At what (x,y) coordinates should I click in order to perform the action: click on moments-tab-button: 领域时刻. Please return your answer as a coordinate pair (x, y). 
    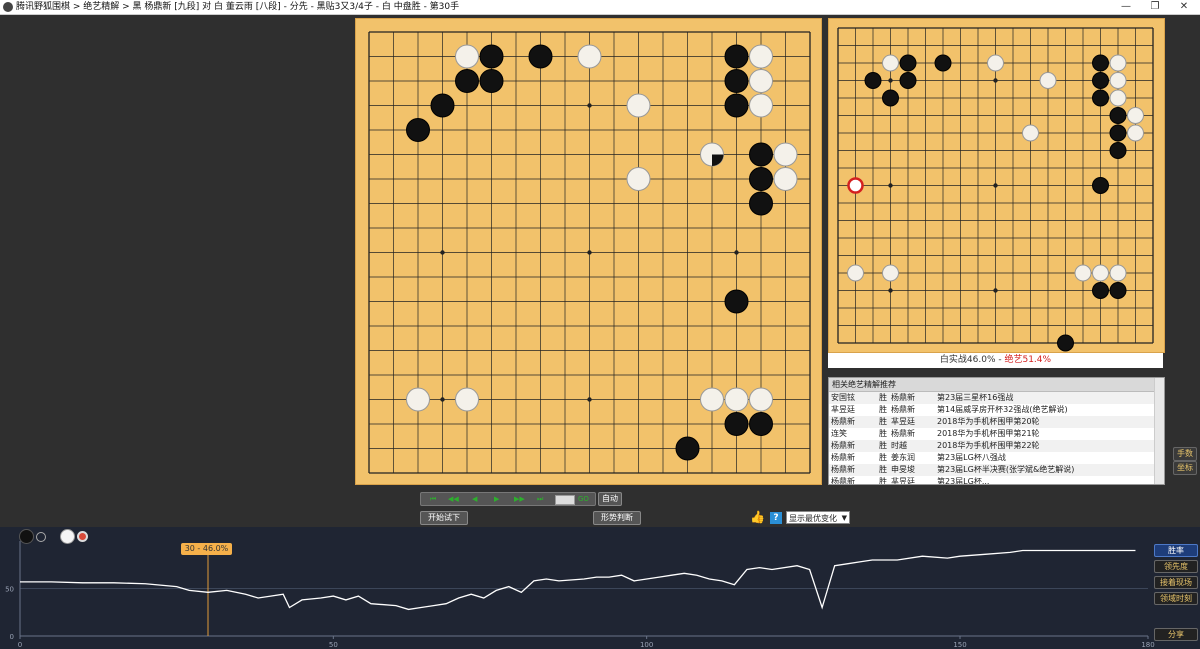
    Looking at the image, I should click on (1176, 598).